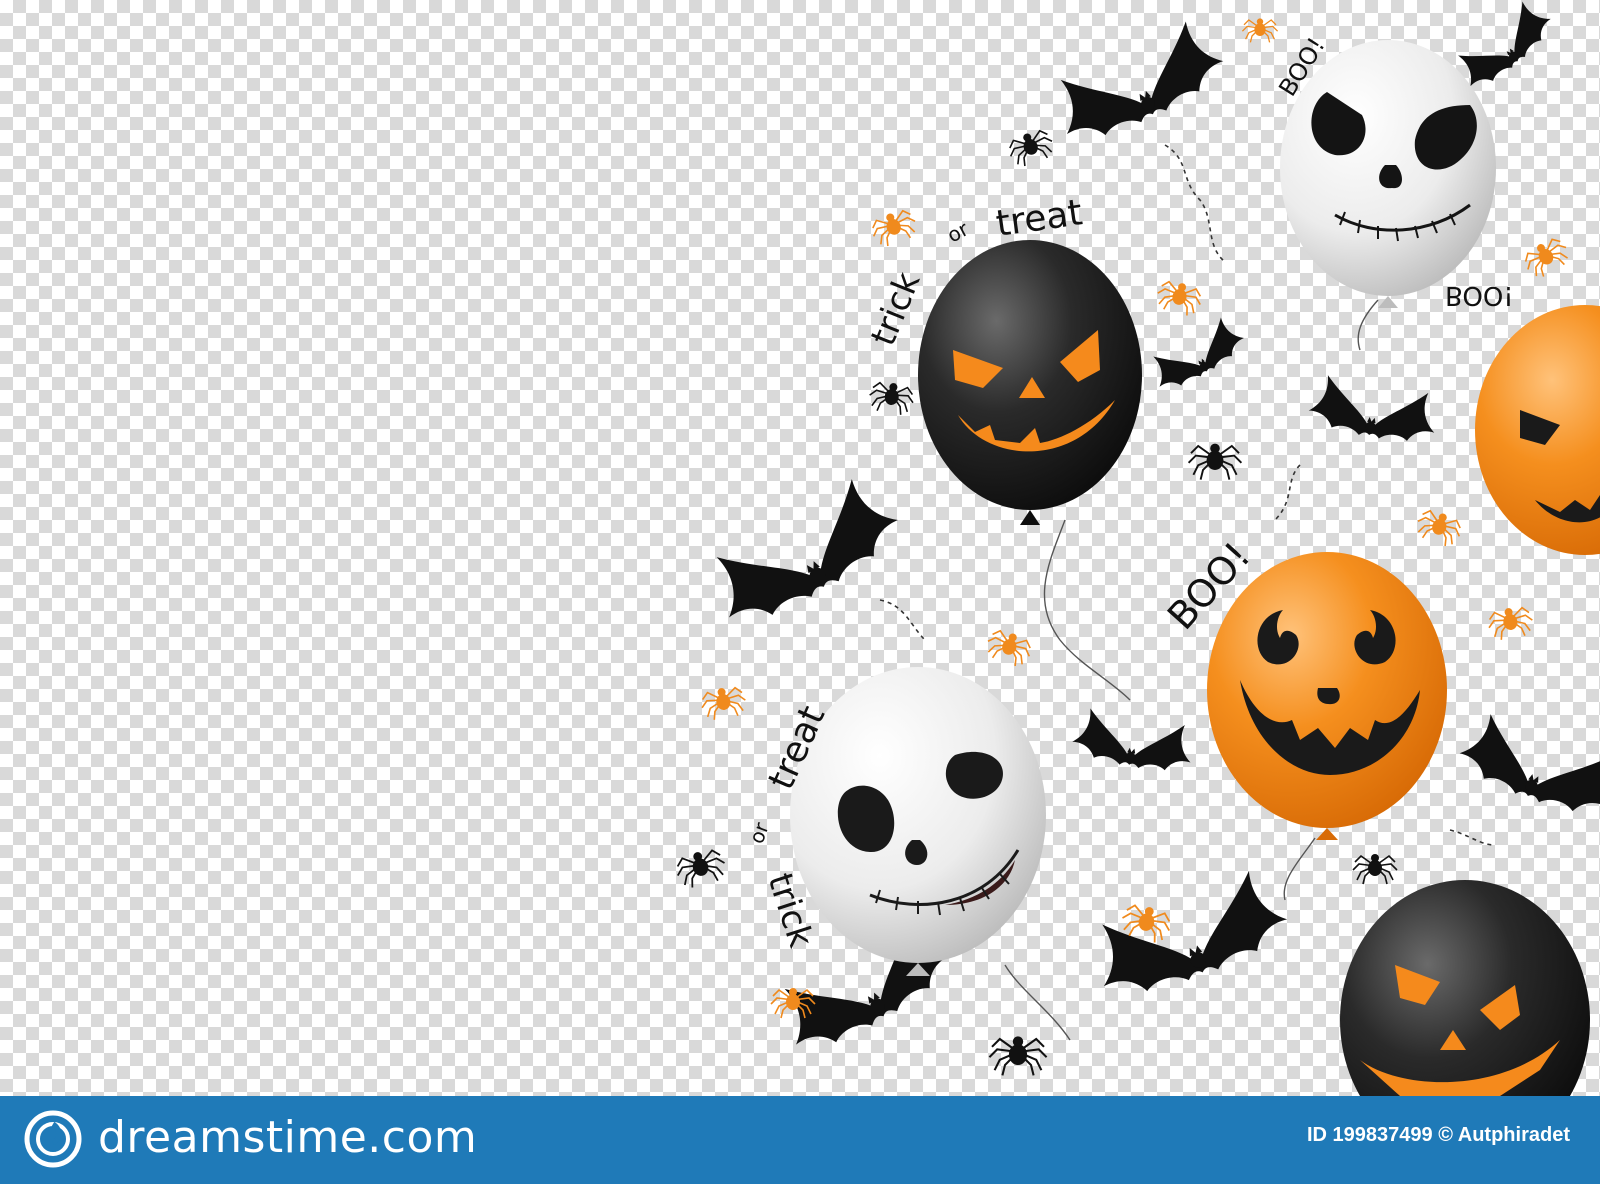 This screenshot has width=1600, height=1184. What do you see at coordinates (1327, 696) in the screenshot?
I see `orange-balloon-grin-face` at bounding box center [1327, 696].